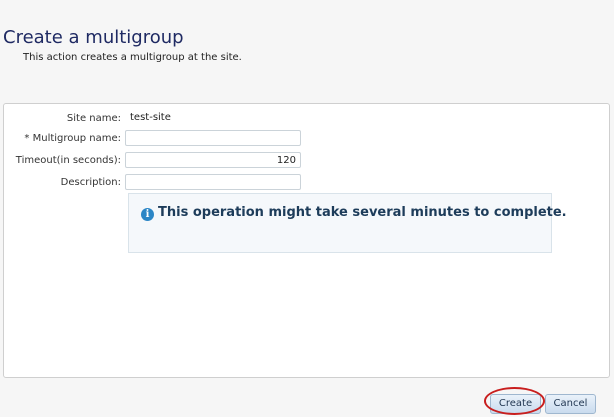 The width and height of the screenshot is (614, 417). Describe the element at coordinates (213, 138) in the screenshot. I see `multigroup-name-input` at that location.